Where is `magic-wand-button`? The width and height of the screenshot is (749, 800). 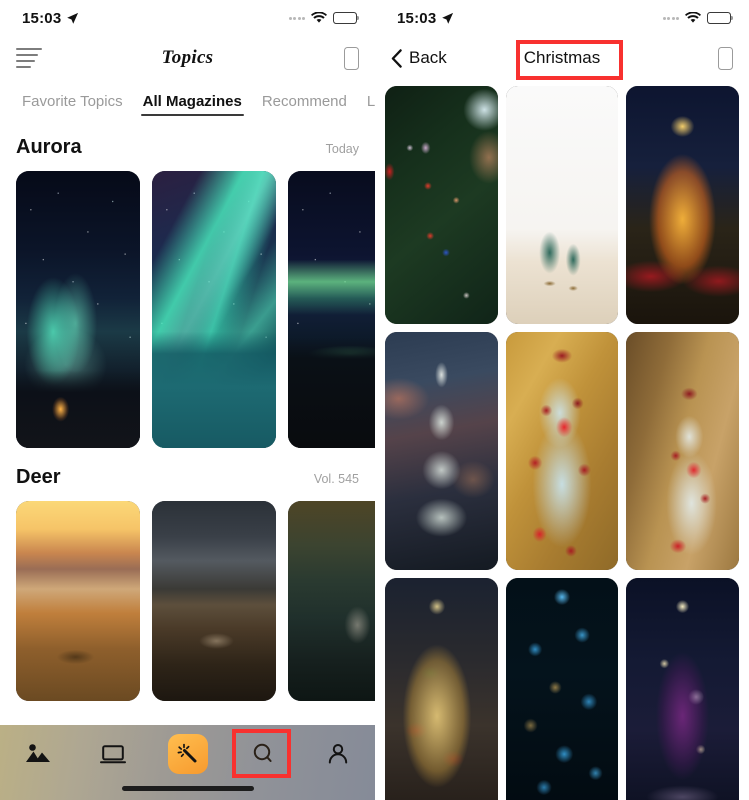
magic-wand-button is located at coordinates (187, 754).